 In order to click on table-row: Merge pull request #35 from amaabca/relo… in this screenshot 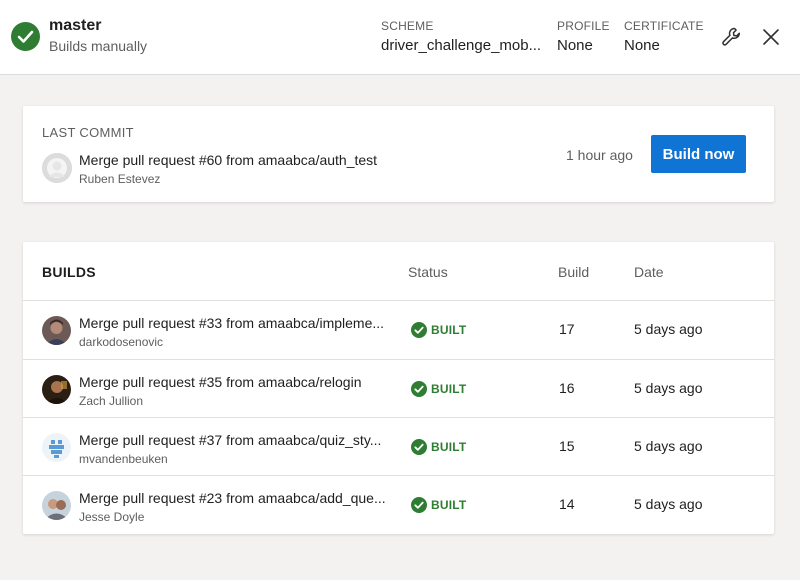, I will do `click(398, 388)`.